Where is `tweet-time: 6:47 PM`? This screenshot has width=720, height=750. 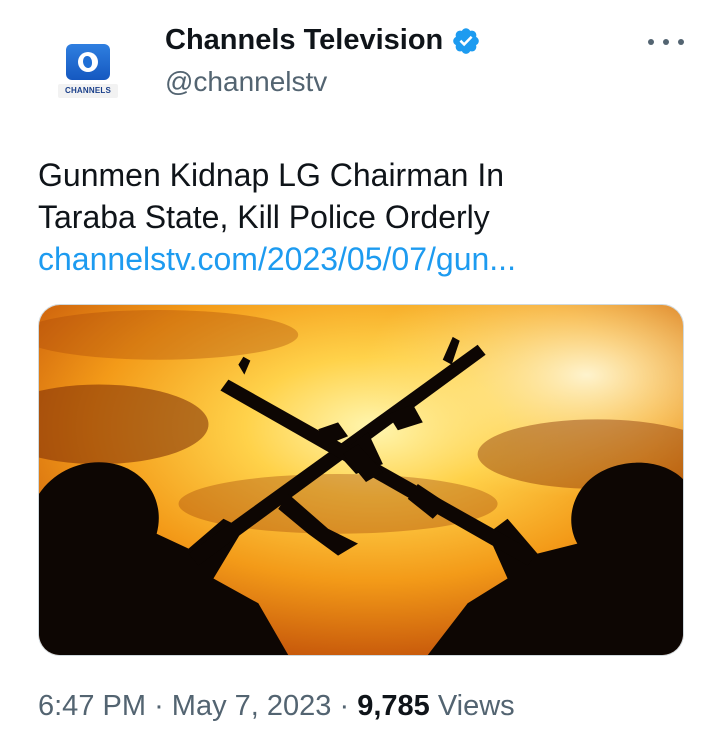
tweet-time: 6:47 PM is located at coordinates (92, 706).